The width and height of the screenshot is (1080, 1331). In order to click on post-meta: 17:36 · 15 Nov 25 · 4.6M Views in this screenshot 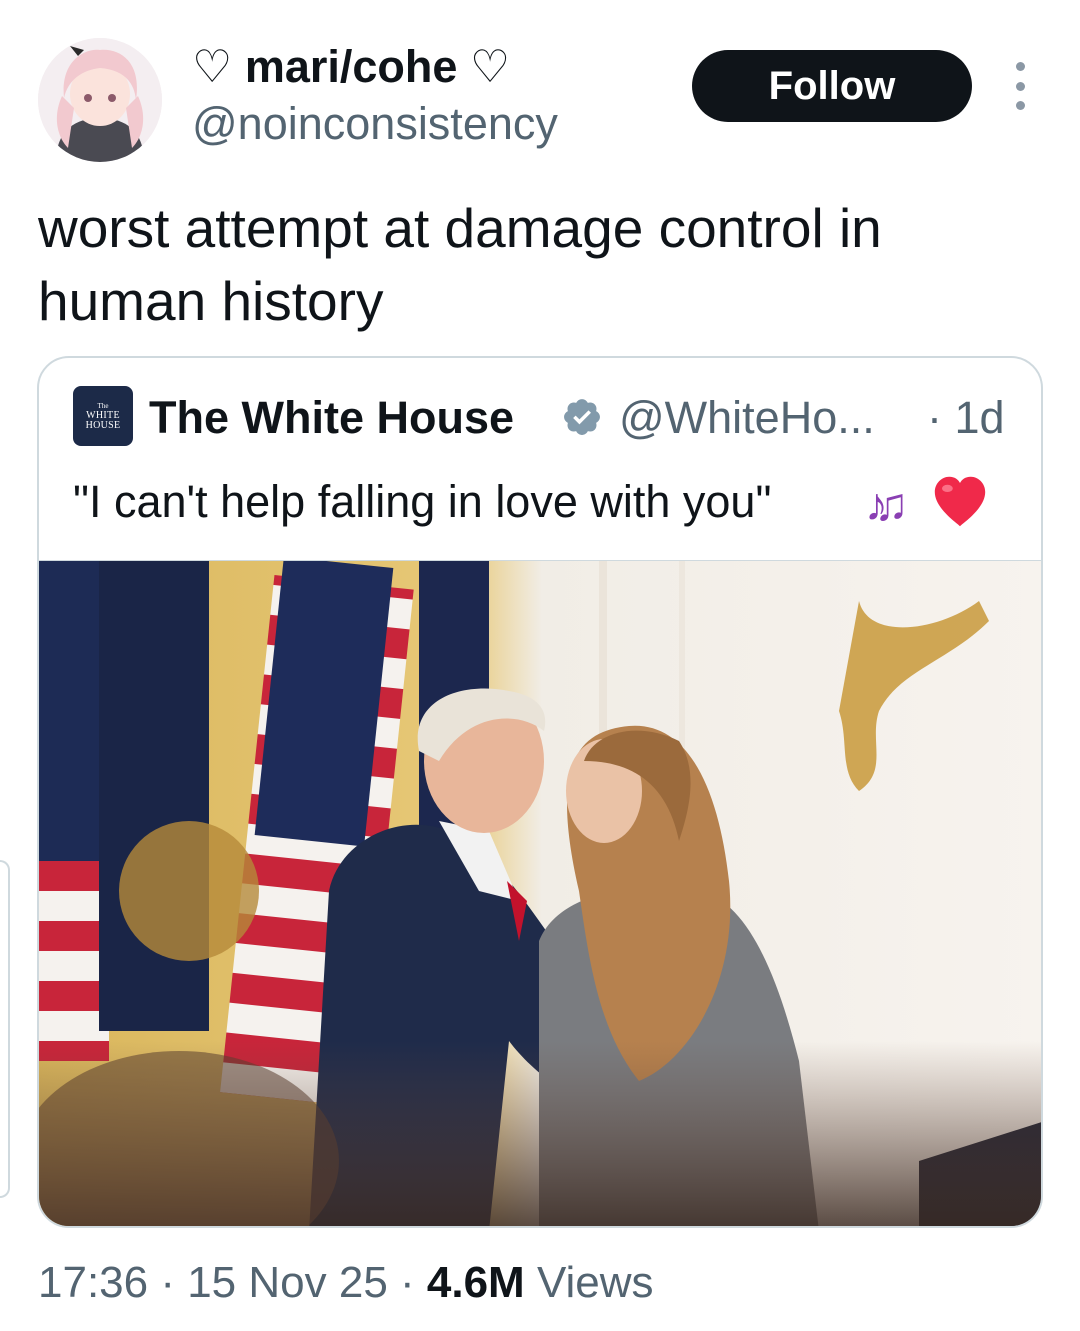, I will do `click(346, 1283)`.